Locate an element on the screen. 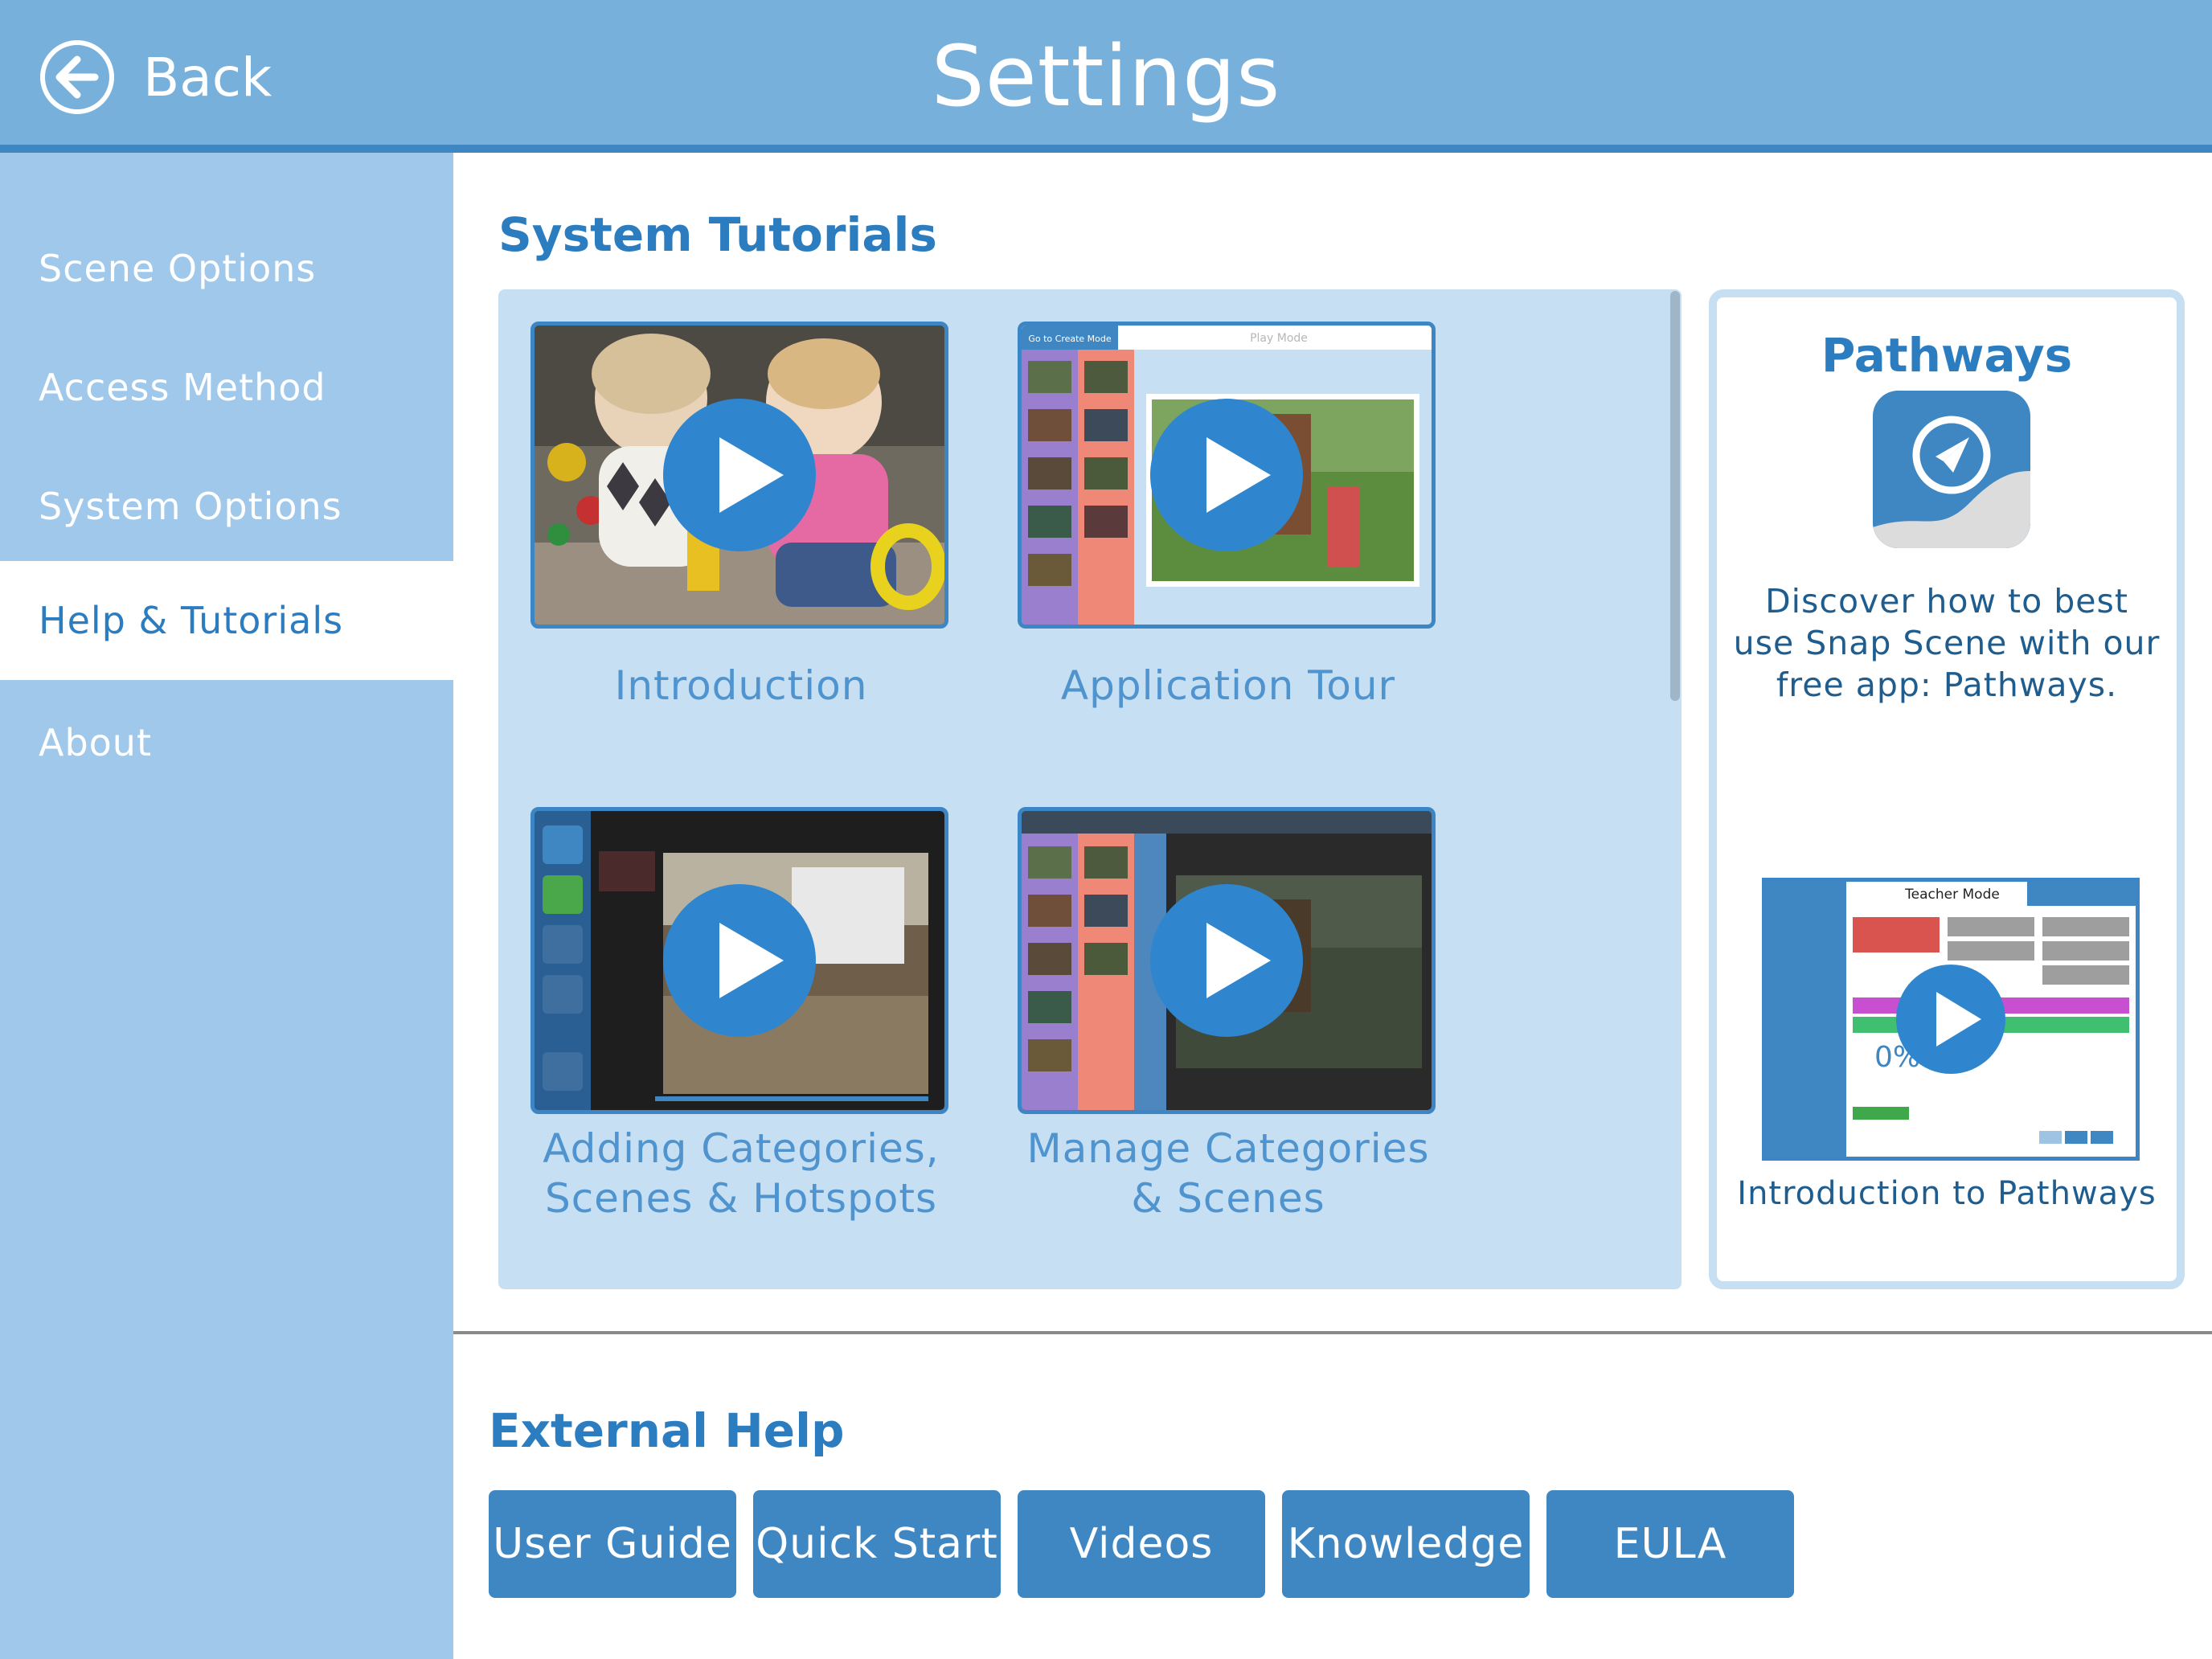 The height and width of the screenshot is (1659, 2212). page-title: Settings is located at coordinates (1106, 76).